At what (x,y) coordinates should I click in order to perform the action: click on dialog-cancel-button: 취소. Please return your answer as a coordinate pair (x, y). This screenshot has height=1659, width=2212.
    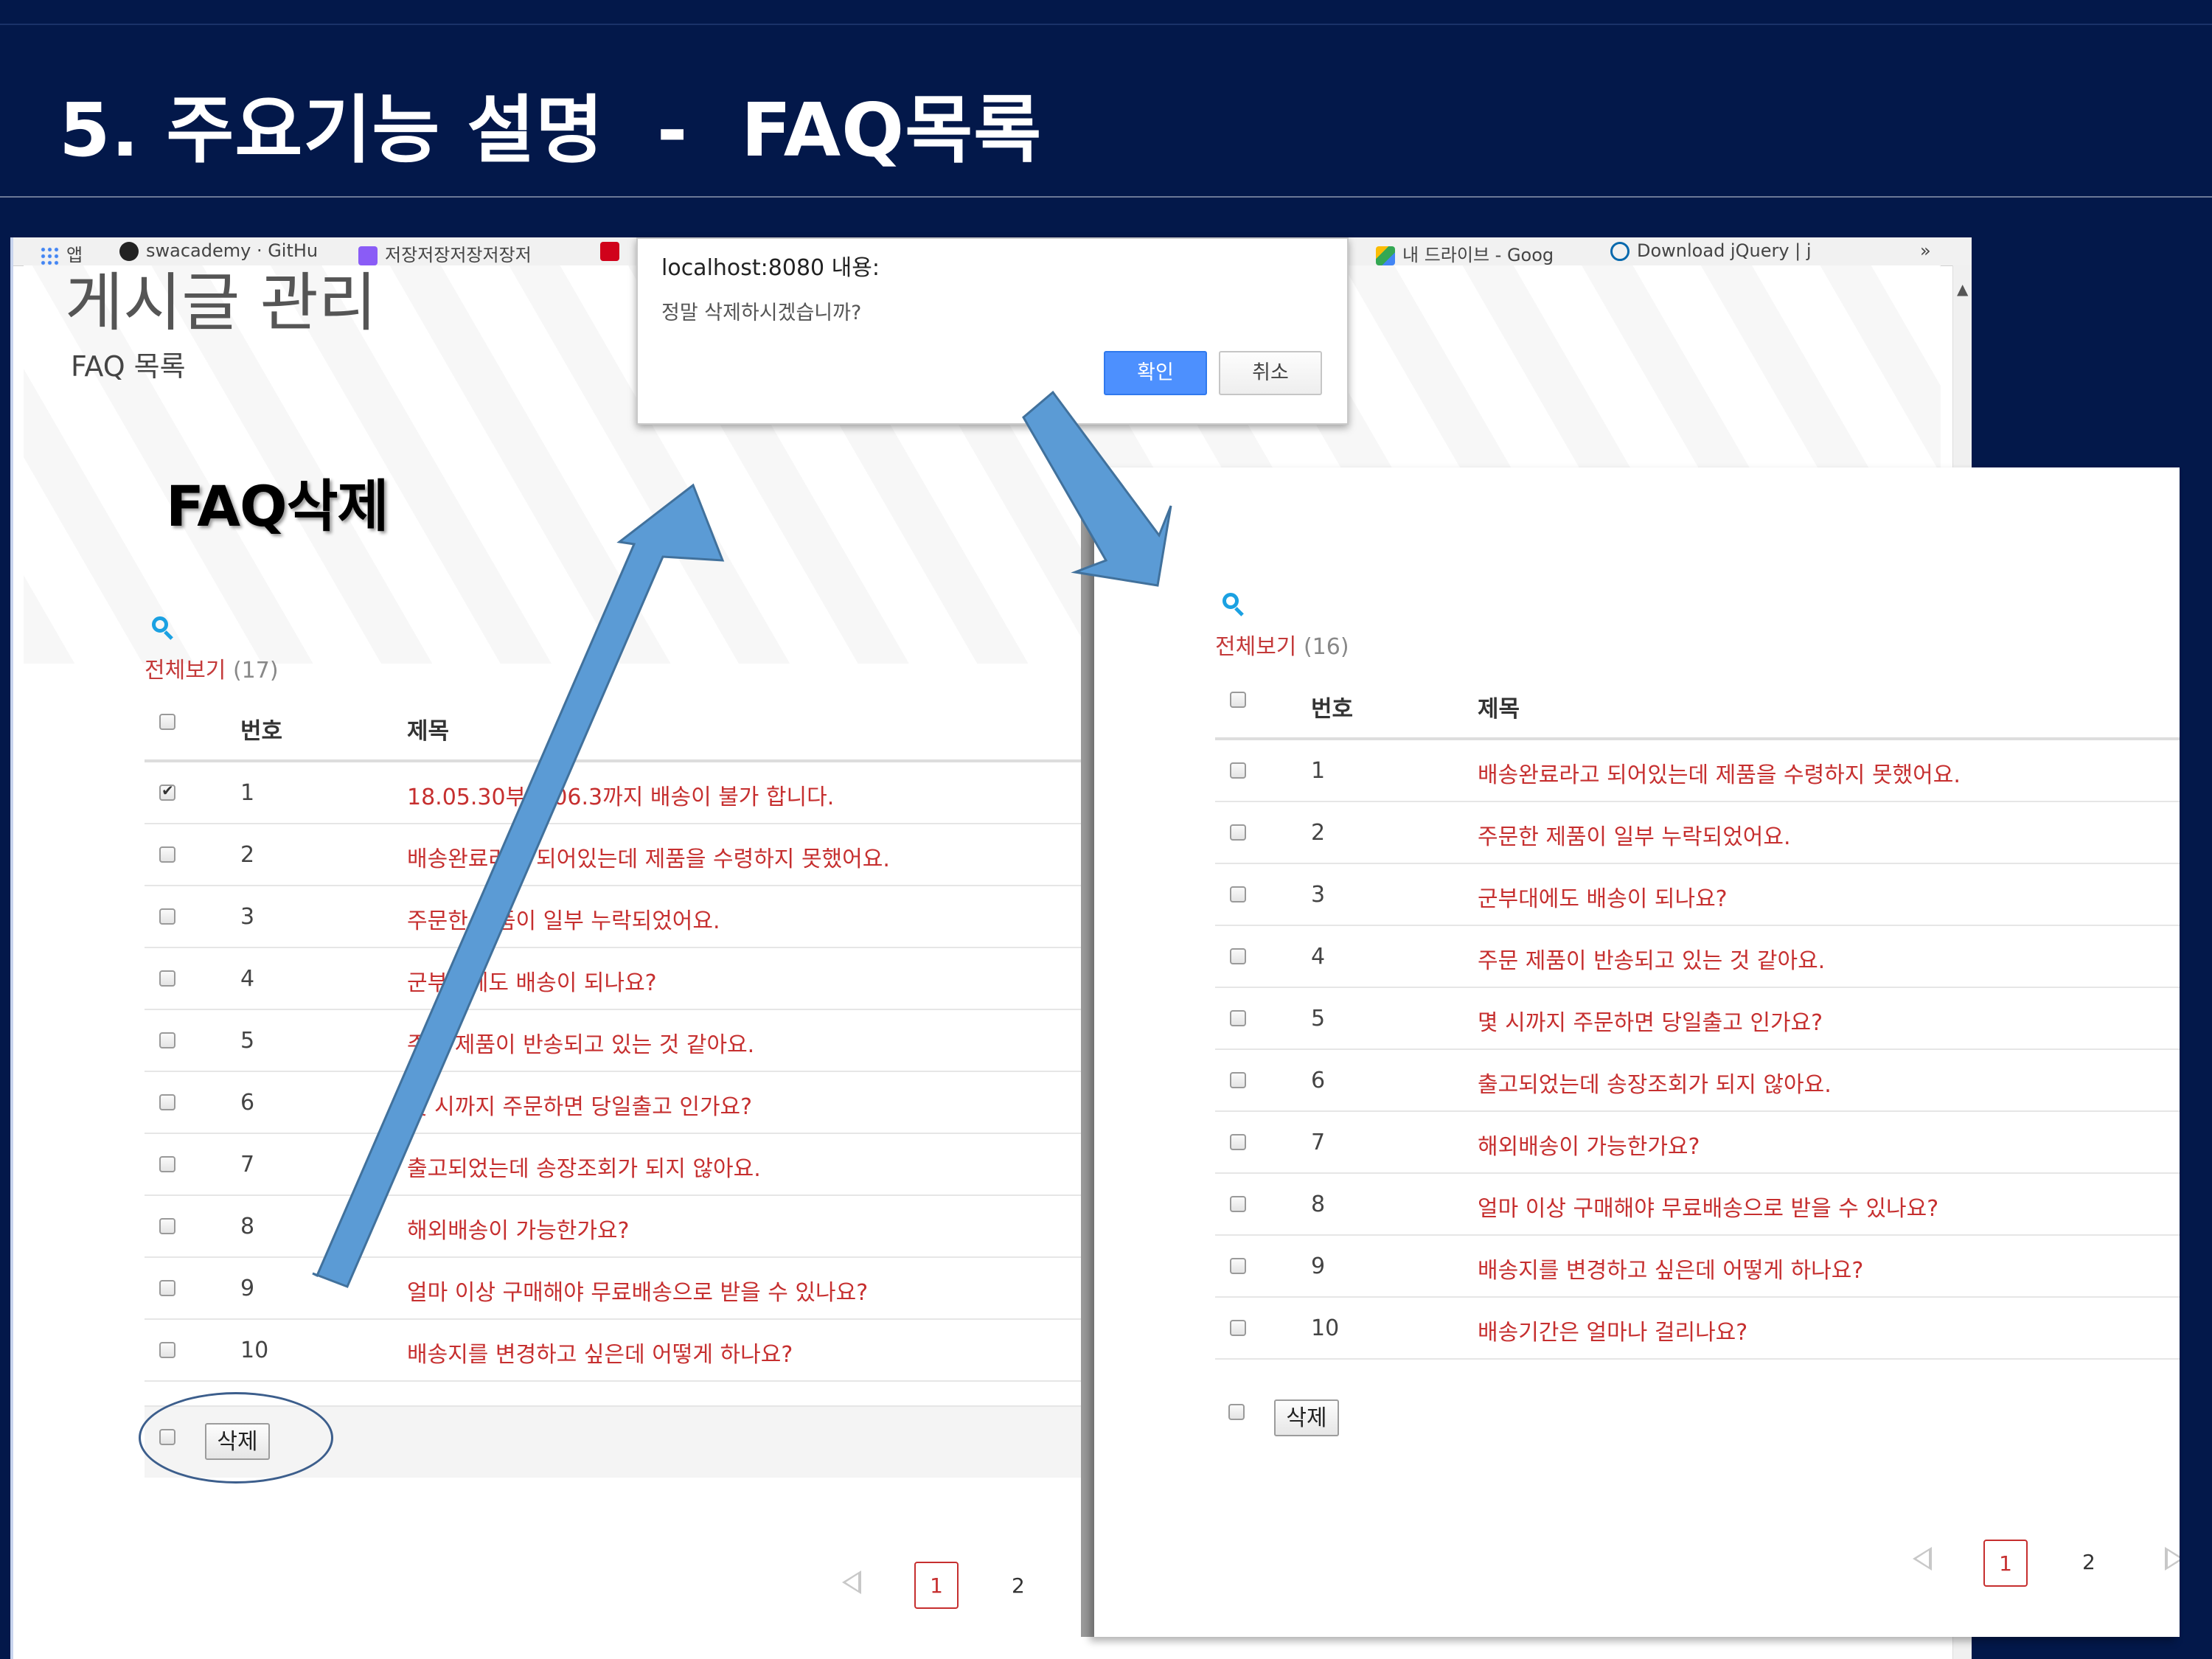
    Looking at the image, I should click on (1270, 373).